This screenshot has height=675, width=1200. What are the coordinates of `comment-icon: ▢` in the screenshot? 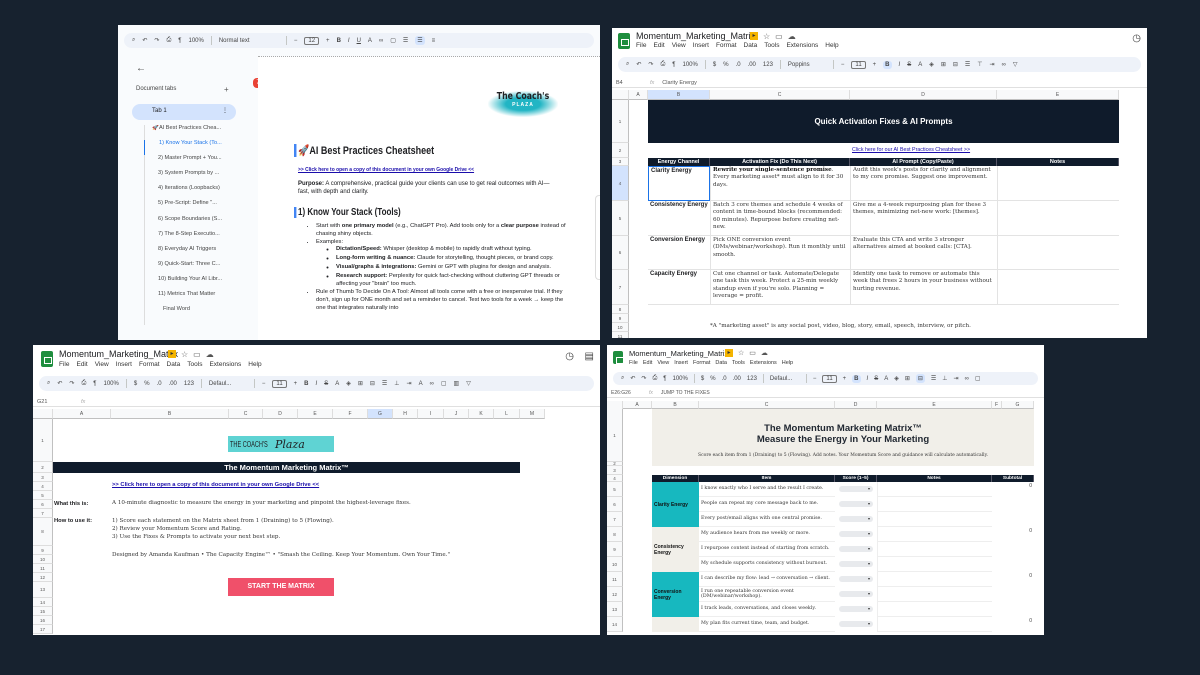 It's located at (393, 40).